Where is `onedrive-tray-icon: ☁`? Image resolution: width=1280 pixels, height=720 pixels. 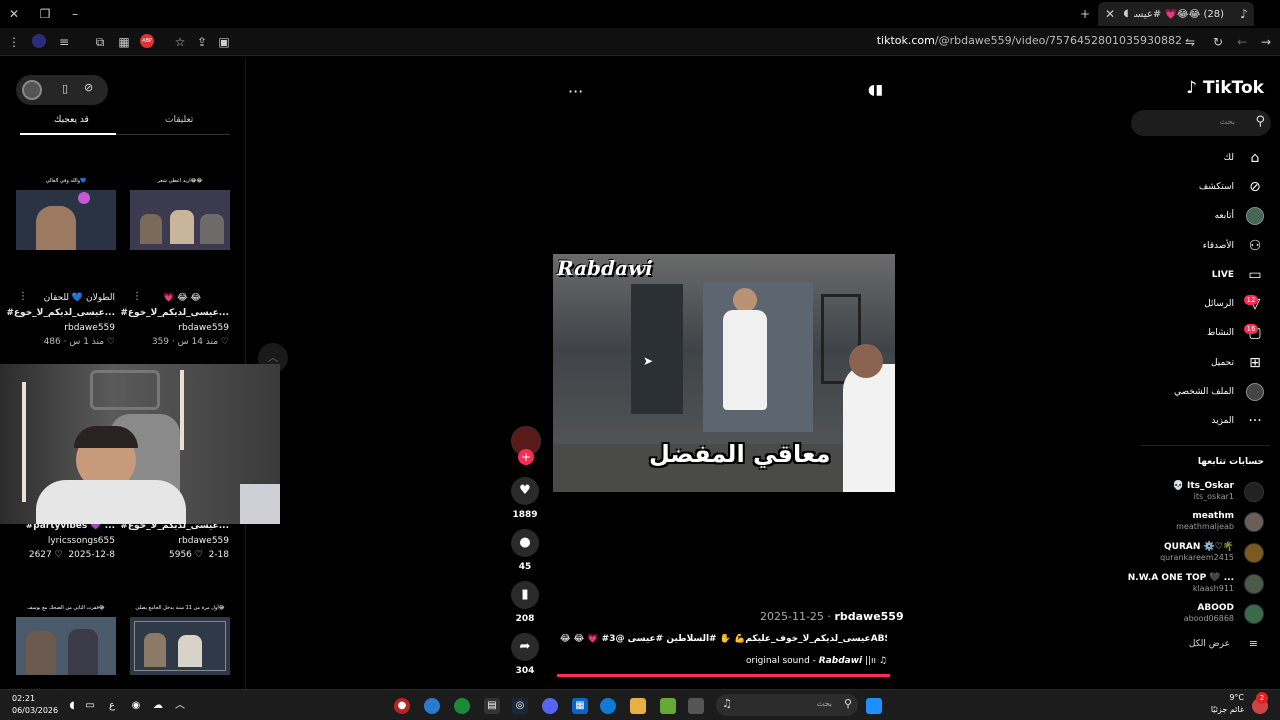 onedrive-tray-icon: ☁ is located at coordinates (158, 706).